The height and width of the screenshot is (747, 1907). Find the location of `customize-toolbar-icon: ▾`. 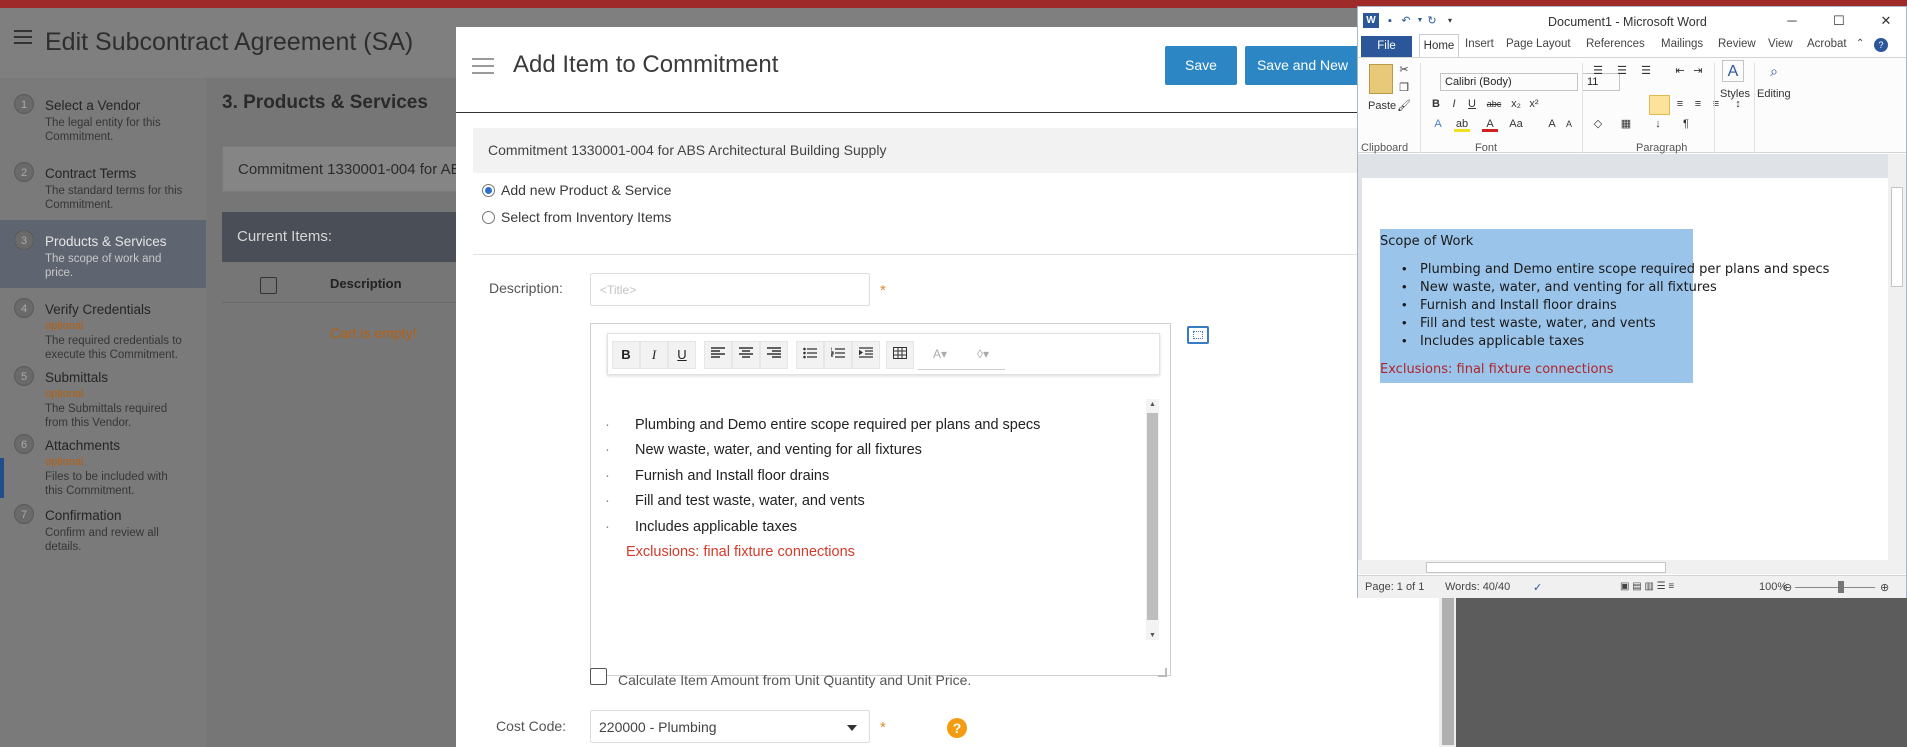

customize-toolbar-icon: ▾ is located at coordinates (1450, 21).